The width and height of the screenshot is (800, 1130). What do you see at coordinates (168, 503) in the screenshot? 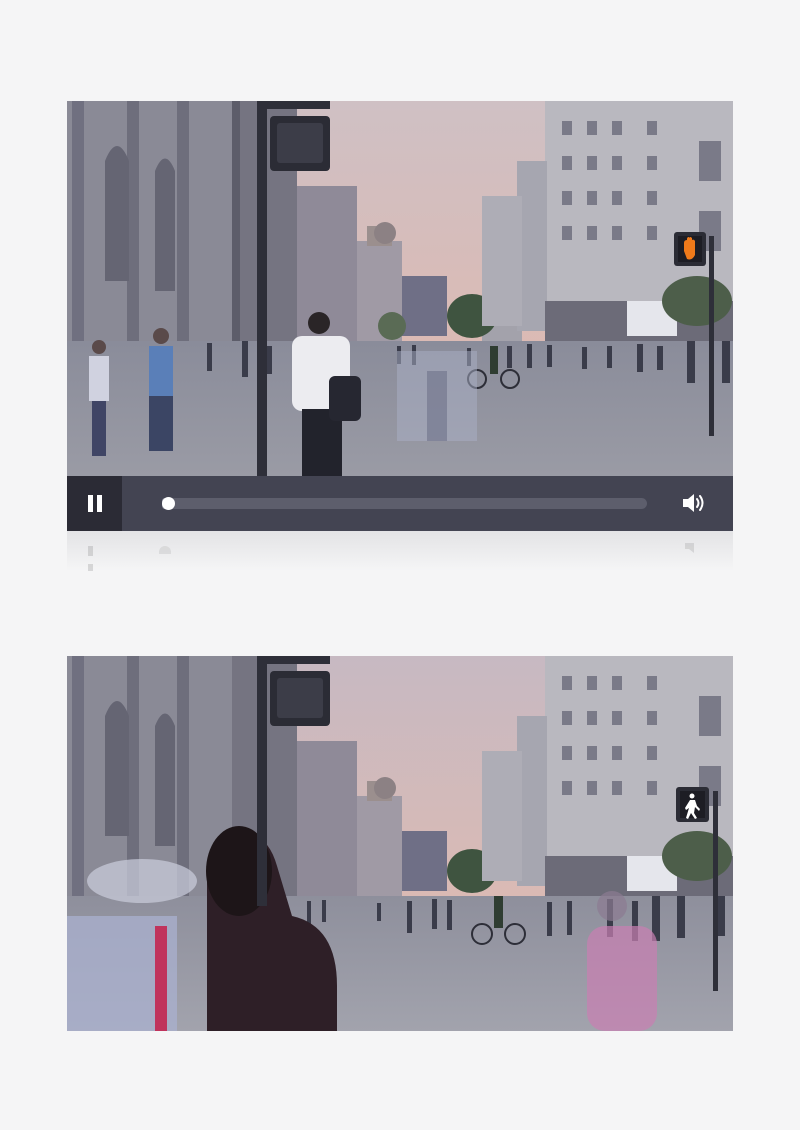
I see `progress-handle` at bounding box center [168, 503].